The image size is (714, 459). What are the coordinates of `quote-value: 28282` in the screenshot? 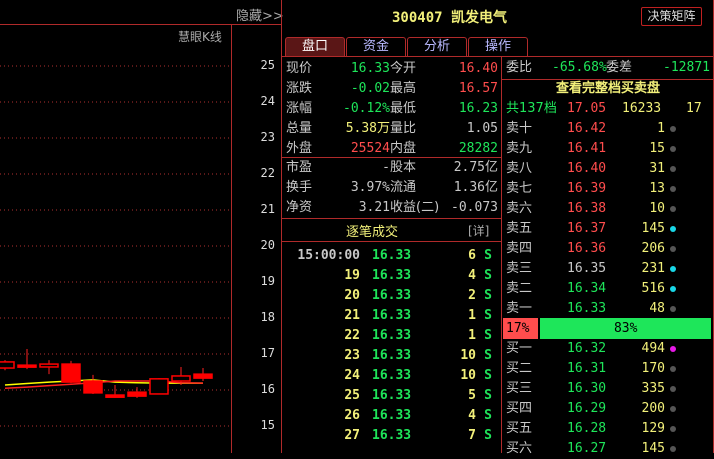 It's located at (478, 148).